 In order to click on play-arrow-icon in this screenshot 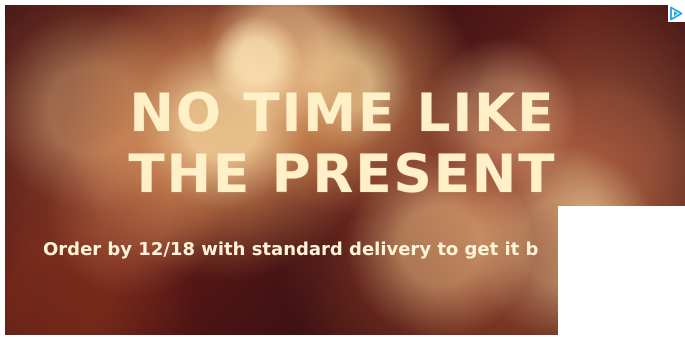, I will do `click(676, 13)`.